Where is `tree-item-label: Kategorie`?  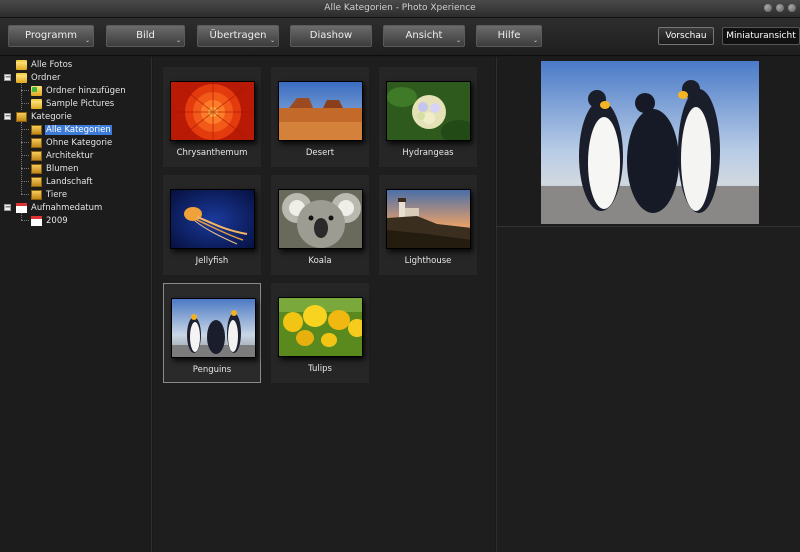 tree-item-label: Kategorie is located at coordinates (51, 117).